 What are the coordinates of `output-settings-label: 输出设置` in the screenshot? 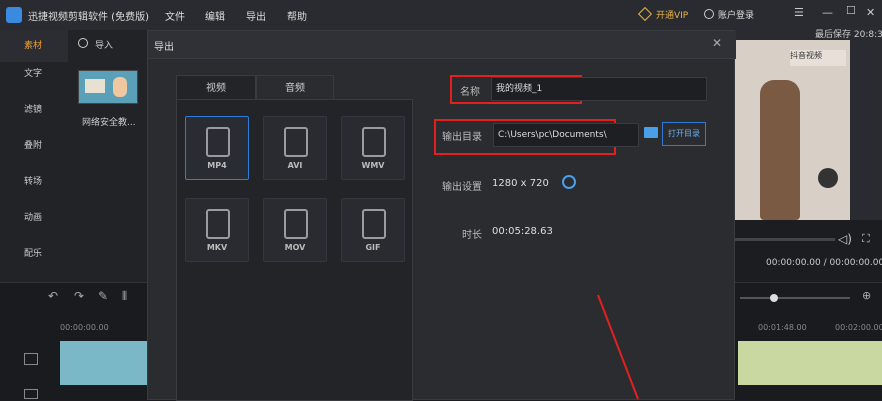 It's located at (462, 187).